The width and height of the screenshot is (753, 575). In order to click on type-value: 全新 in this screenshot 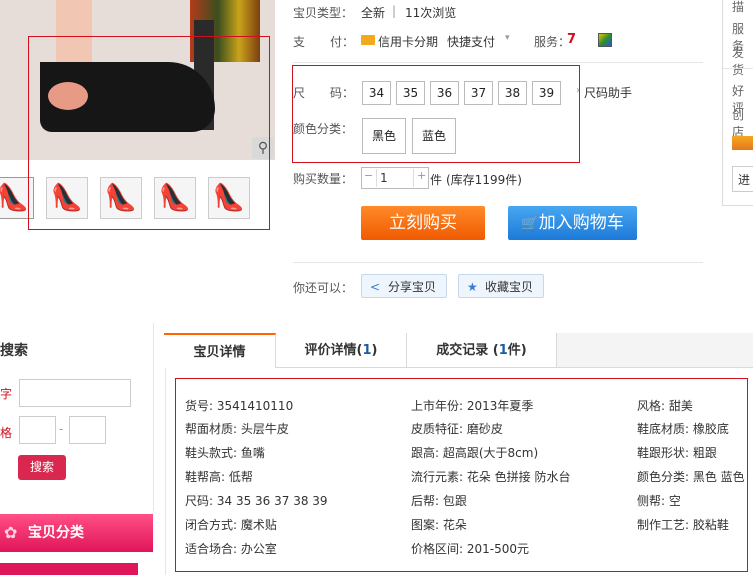, I will do `click(373, 13)`.